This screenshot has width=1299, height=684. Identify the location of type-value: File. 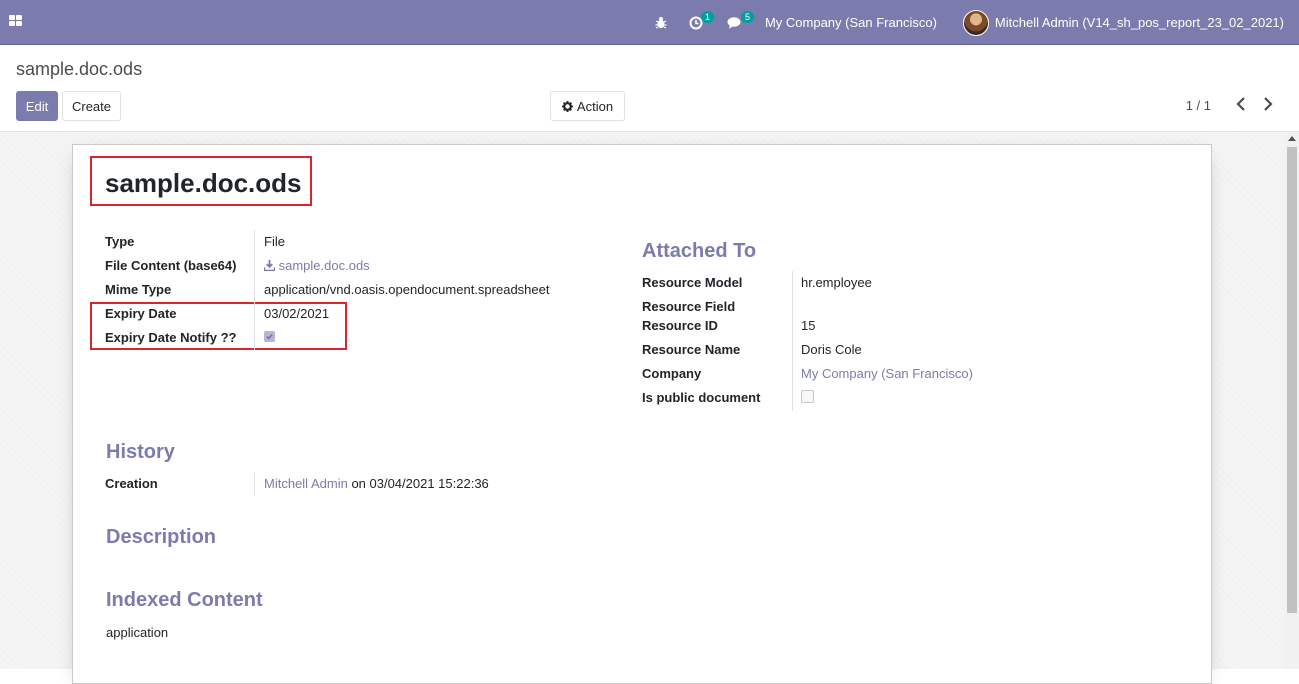
(274, 241).